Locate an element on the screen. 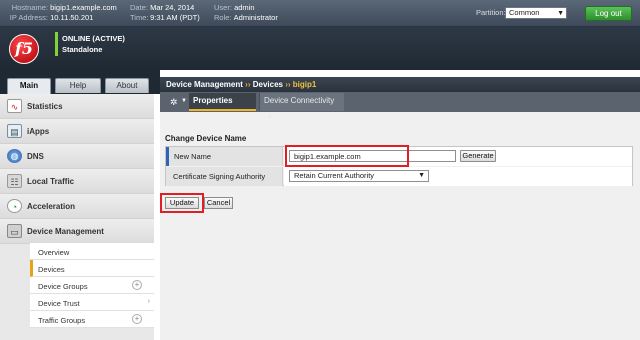  subitem-label: Overview is located at coordinates (54, 252).